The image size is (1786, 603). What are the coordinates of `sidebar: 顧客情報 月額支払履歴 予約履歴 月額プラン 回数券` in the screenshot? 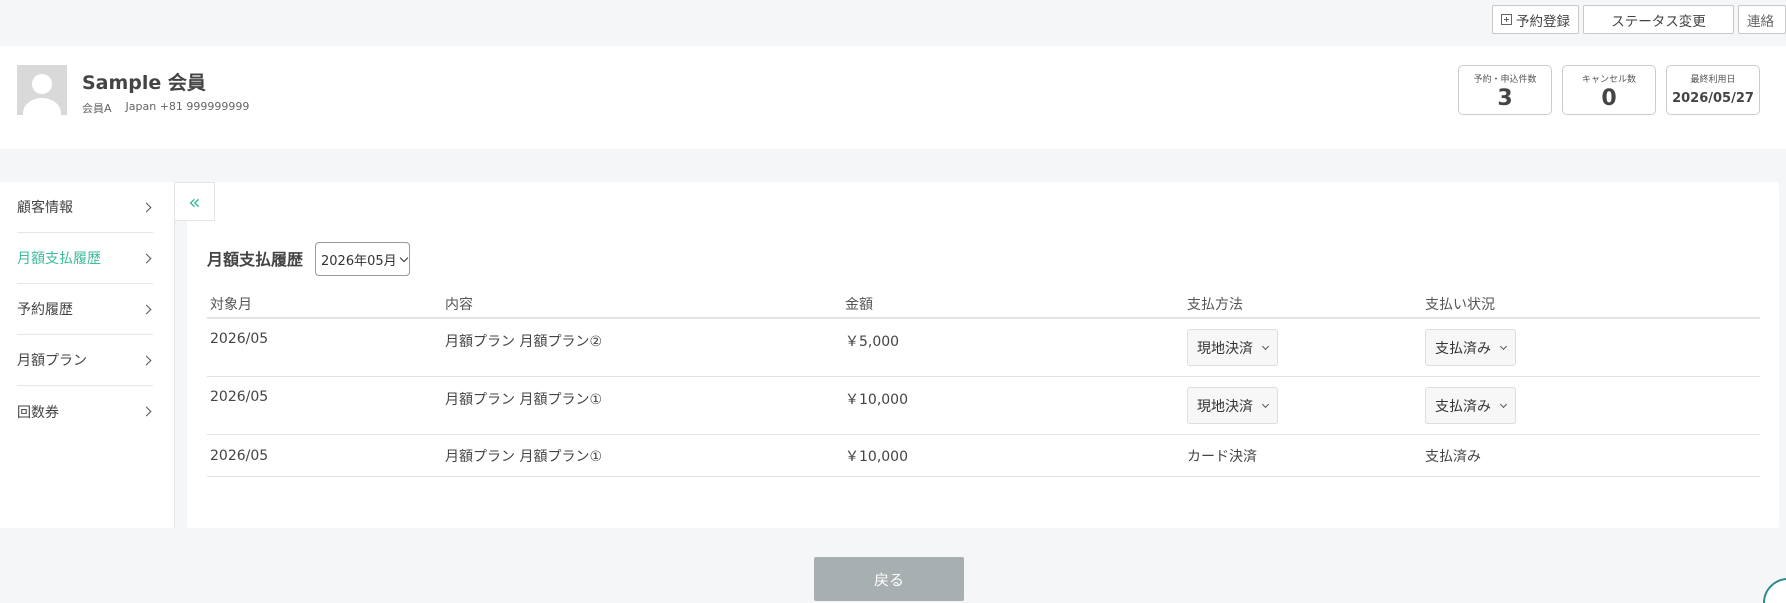 It's located at (87, 355).